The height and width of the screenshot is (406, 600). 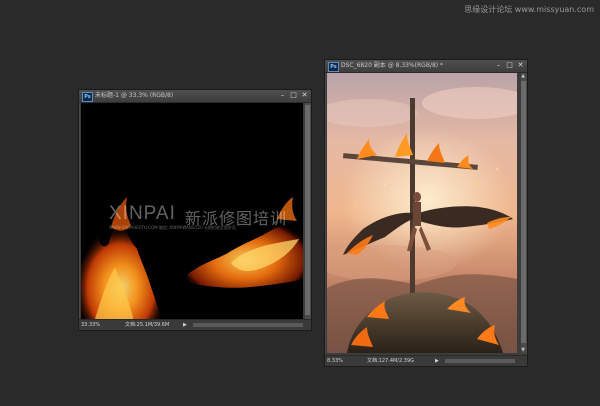 I want to click on statusbar-left: 33.33% 文档:25.1M/39.6M ▶, so click(x=195, y=324).